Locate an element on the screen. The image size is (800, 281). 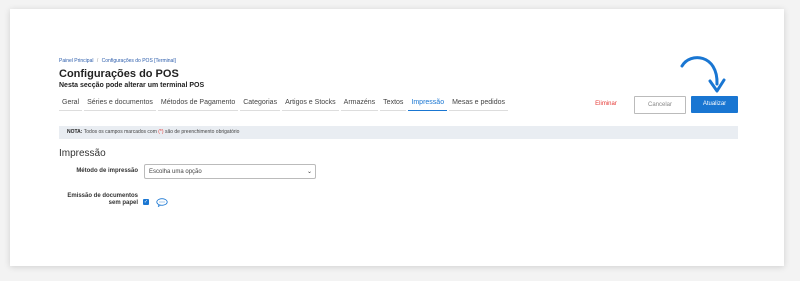
tab-geral: Geral is located at coordinates (71, 104).